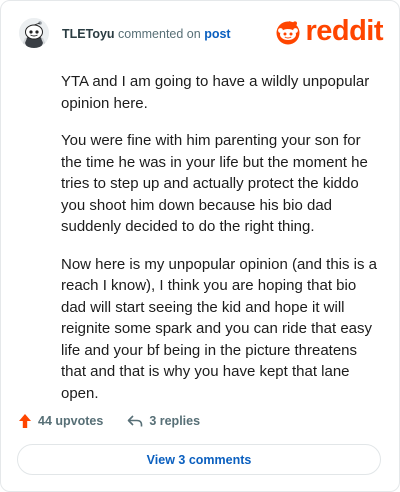 Image resolution: width=400 pixels, height=492 pixels. Describe the element at coordinates (288, 33) in the screenshot. I see `reddit-snoo-icon` at that location.